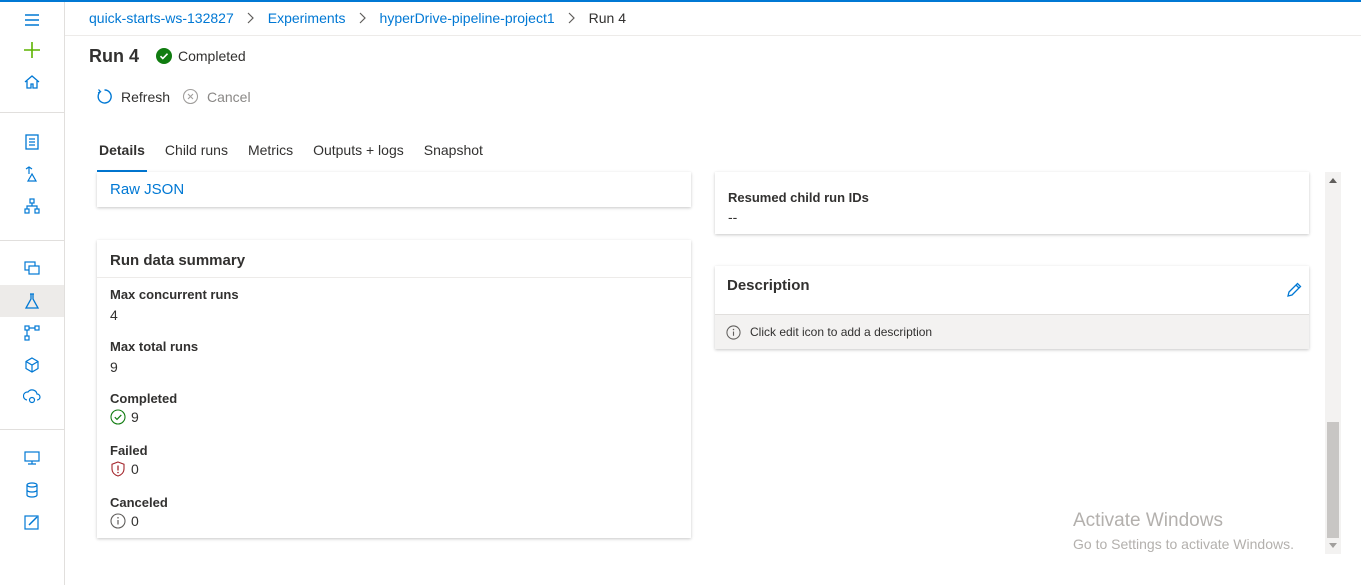 The image size is (1361, 585). Describe the element at coordinates (135, 469) in the screenshot. I see `failed-value: 0` at that location.